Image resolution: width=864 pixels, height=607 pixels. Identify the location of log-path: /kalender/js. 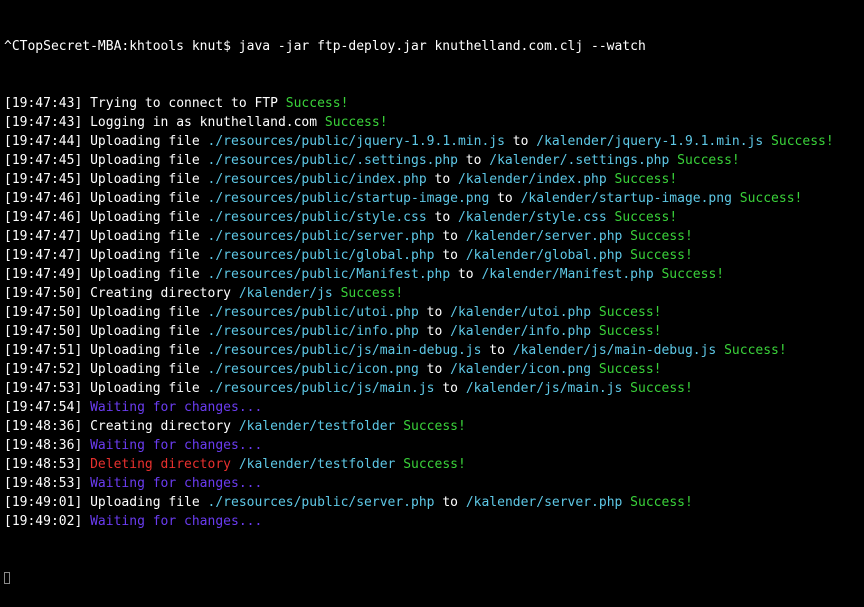
(285, 293).